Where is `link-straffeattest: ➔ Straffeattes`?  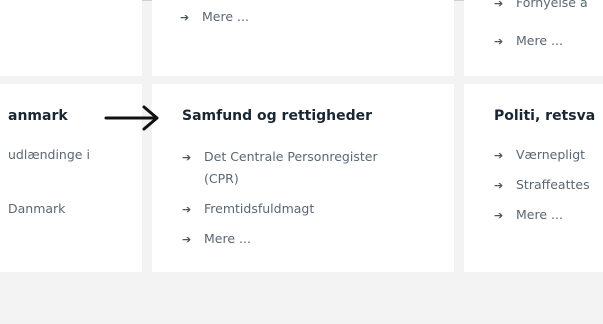
link-straffeattest: ➔ Straffeattes is located at coordinates (542, 185).